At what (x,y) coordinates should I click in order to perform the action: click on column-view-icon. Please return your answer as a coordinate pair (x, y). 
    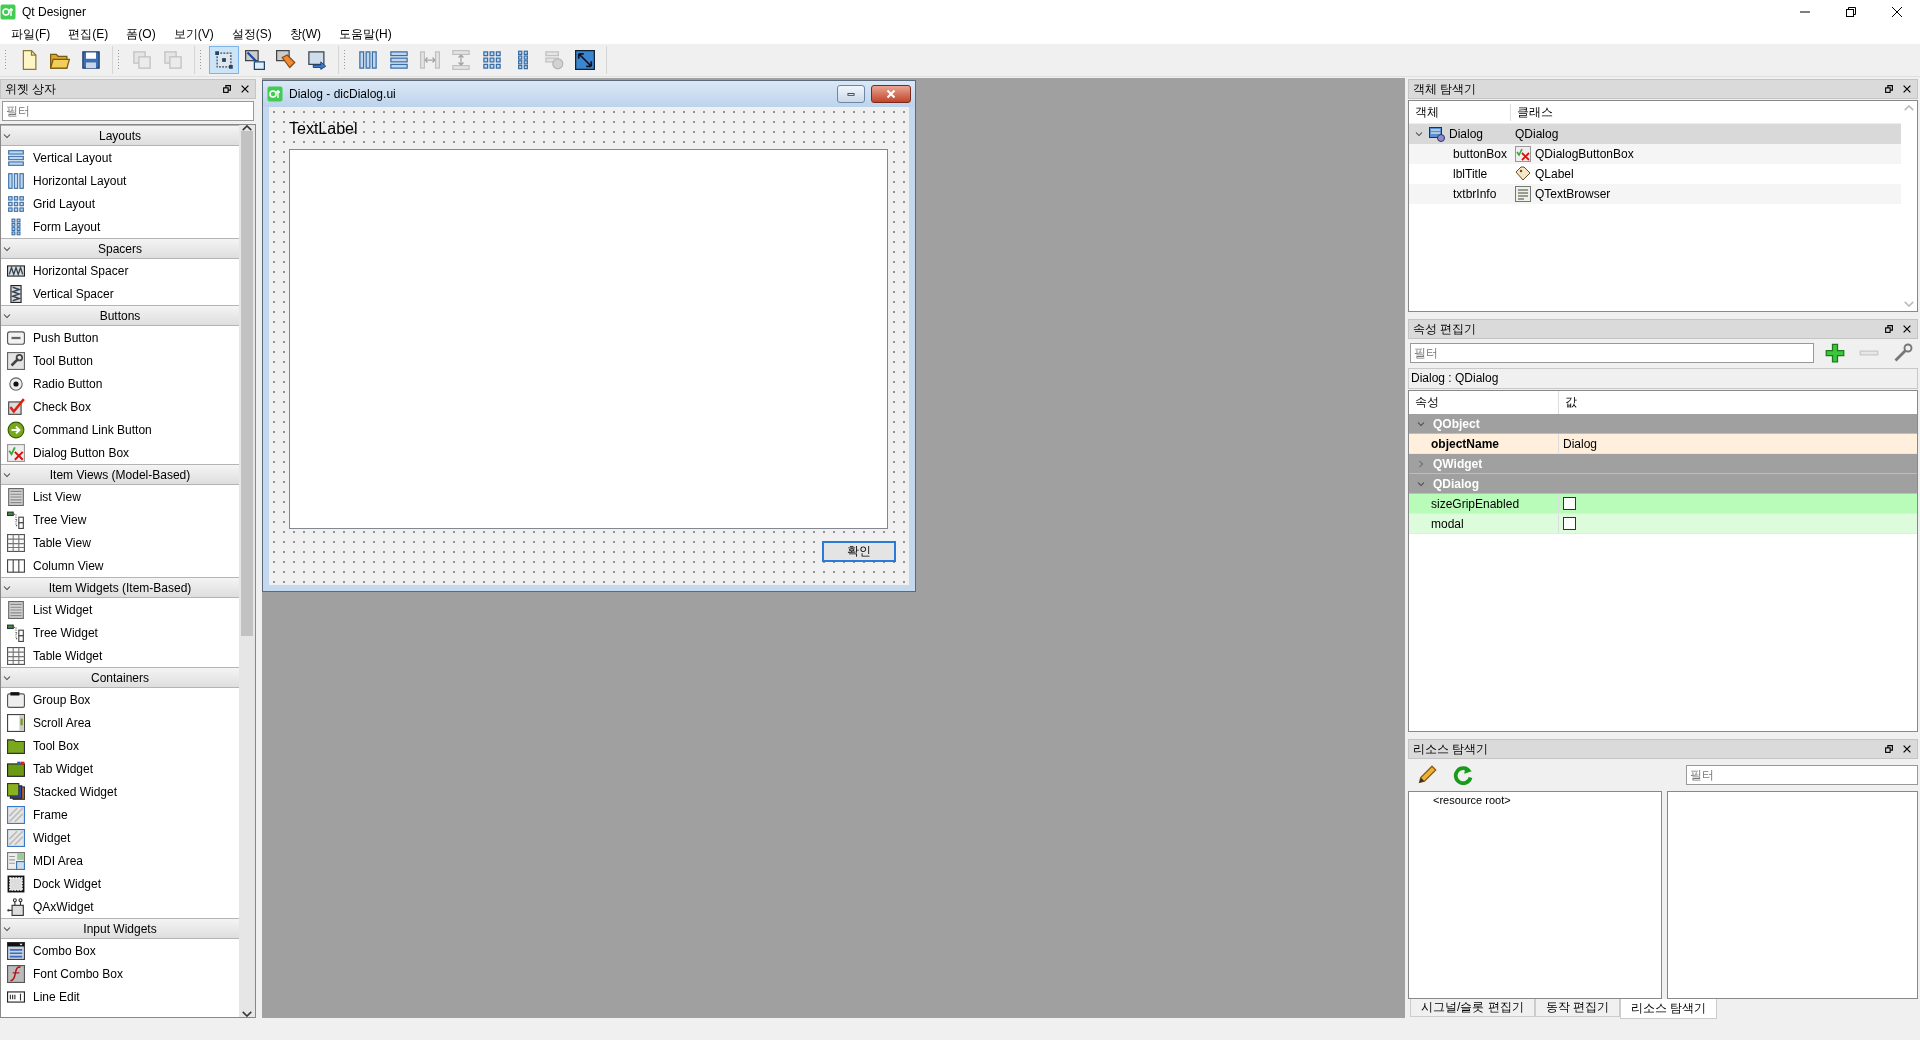
    Looking at the image, I should click on (16, 565).